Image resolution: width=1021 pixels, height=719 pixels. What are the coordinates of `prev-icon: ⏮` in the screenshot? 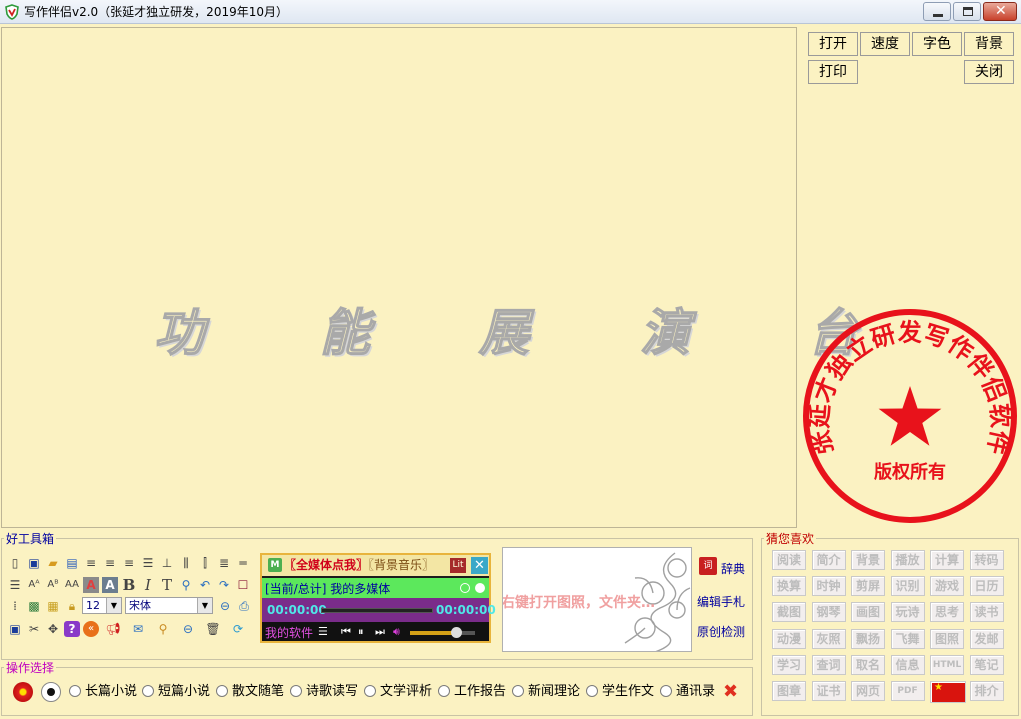 It's located at (346, 631).